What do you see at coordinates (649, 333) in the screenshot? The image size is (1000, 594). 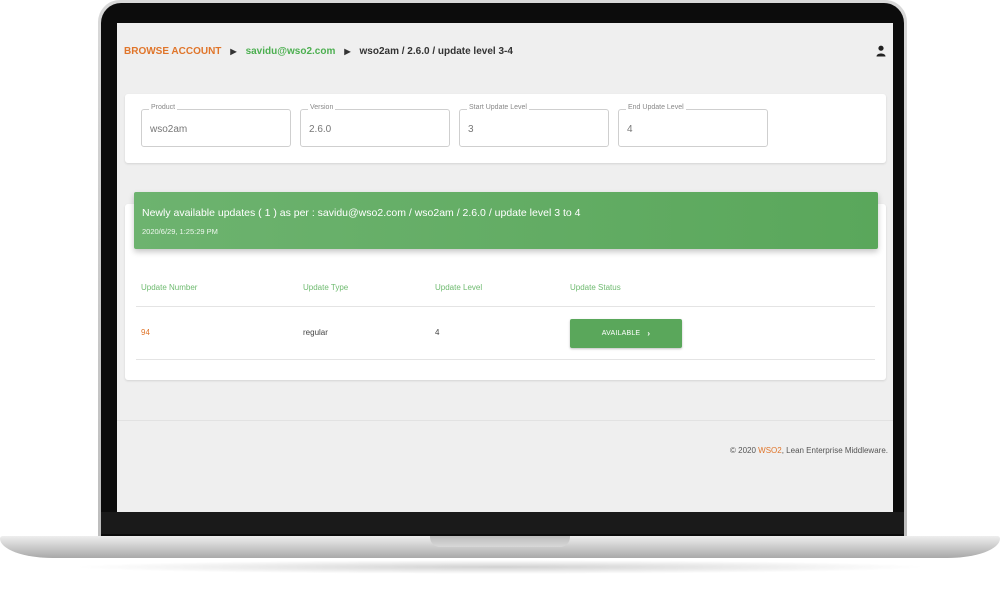 I see `chevron-right-icon: ›` at bounding box center [649, 333].